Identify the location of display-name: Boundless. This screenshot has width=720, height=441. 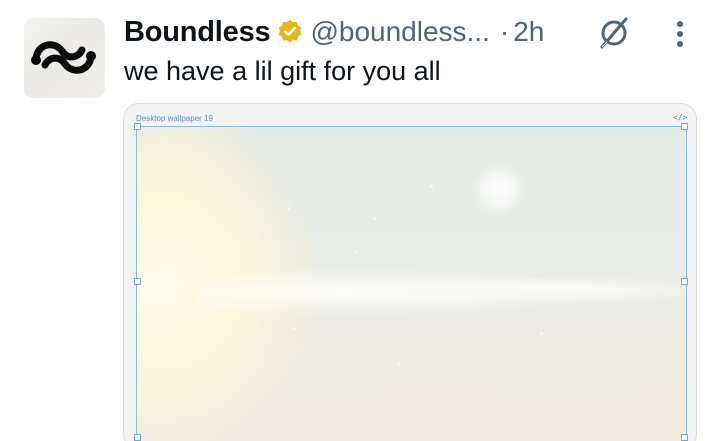
(197, 32).